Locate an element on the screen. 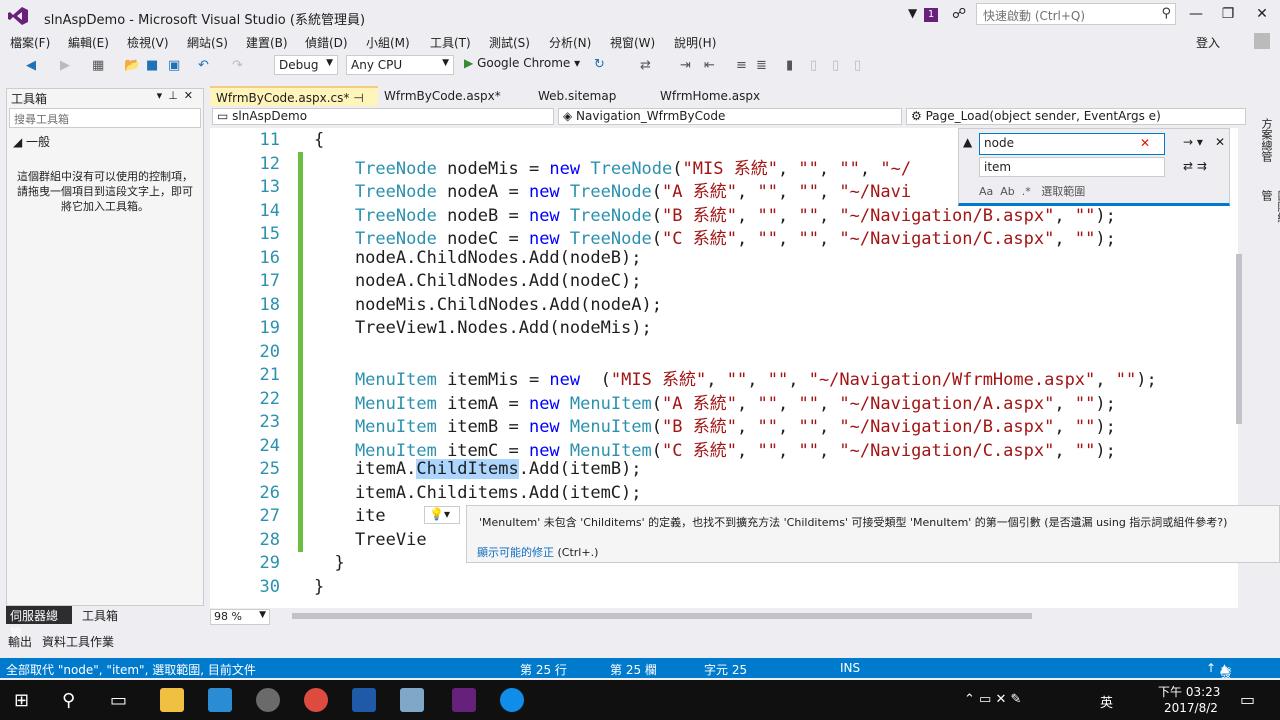 The width and height of the screenshot is (1280, 720). search-icon: ⚲ is located at coordinates (68, 700).